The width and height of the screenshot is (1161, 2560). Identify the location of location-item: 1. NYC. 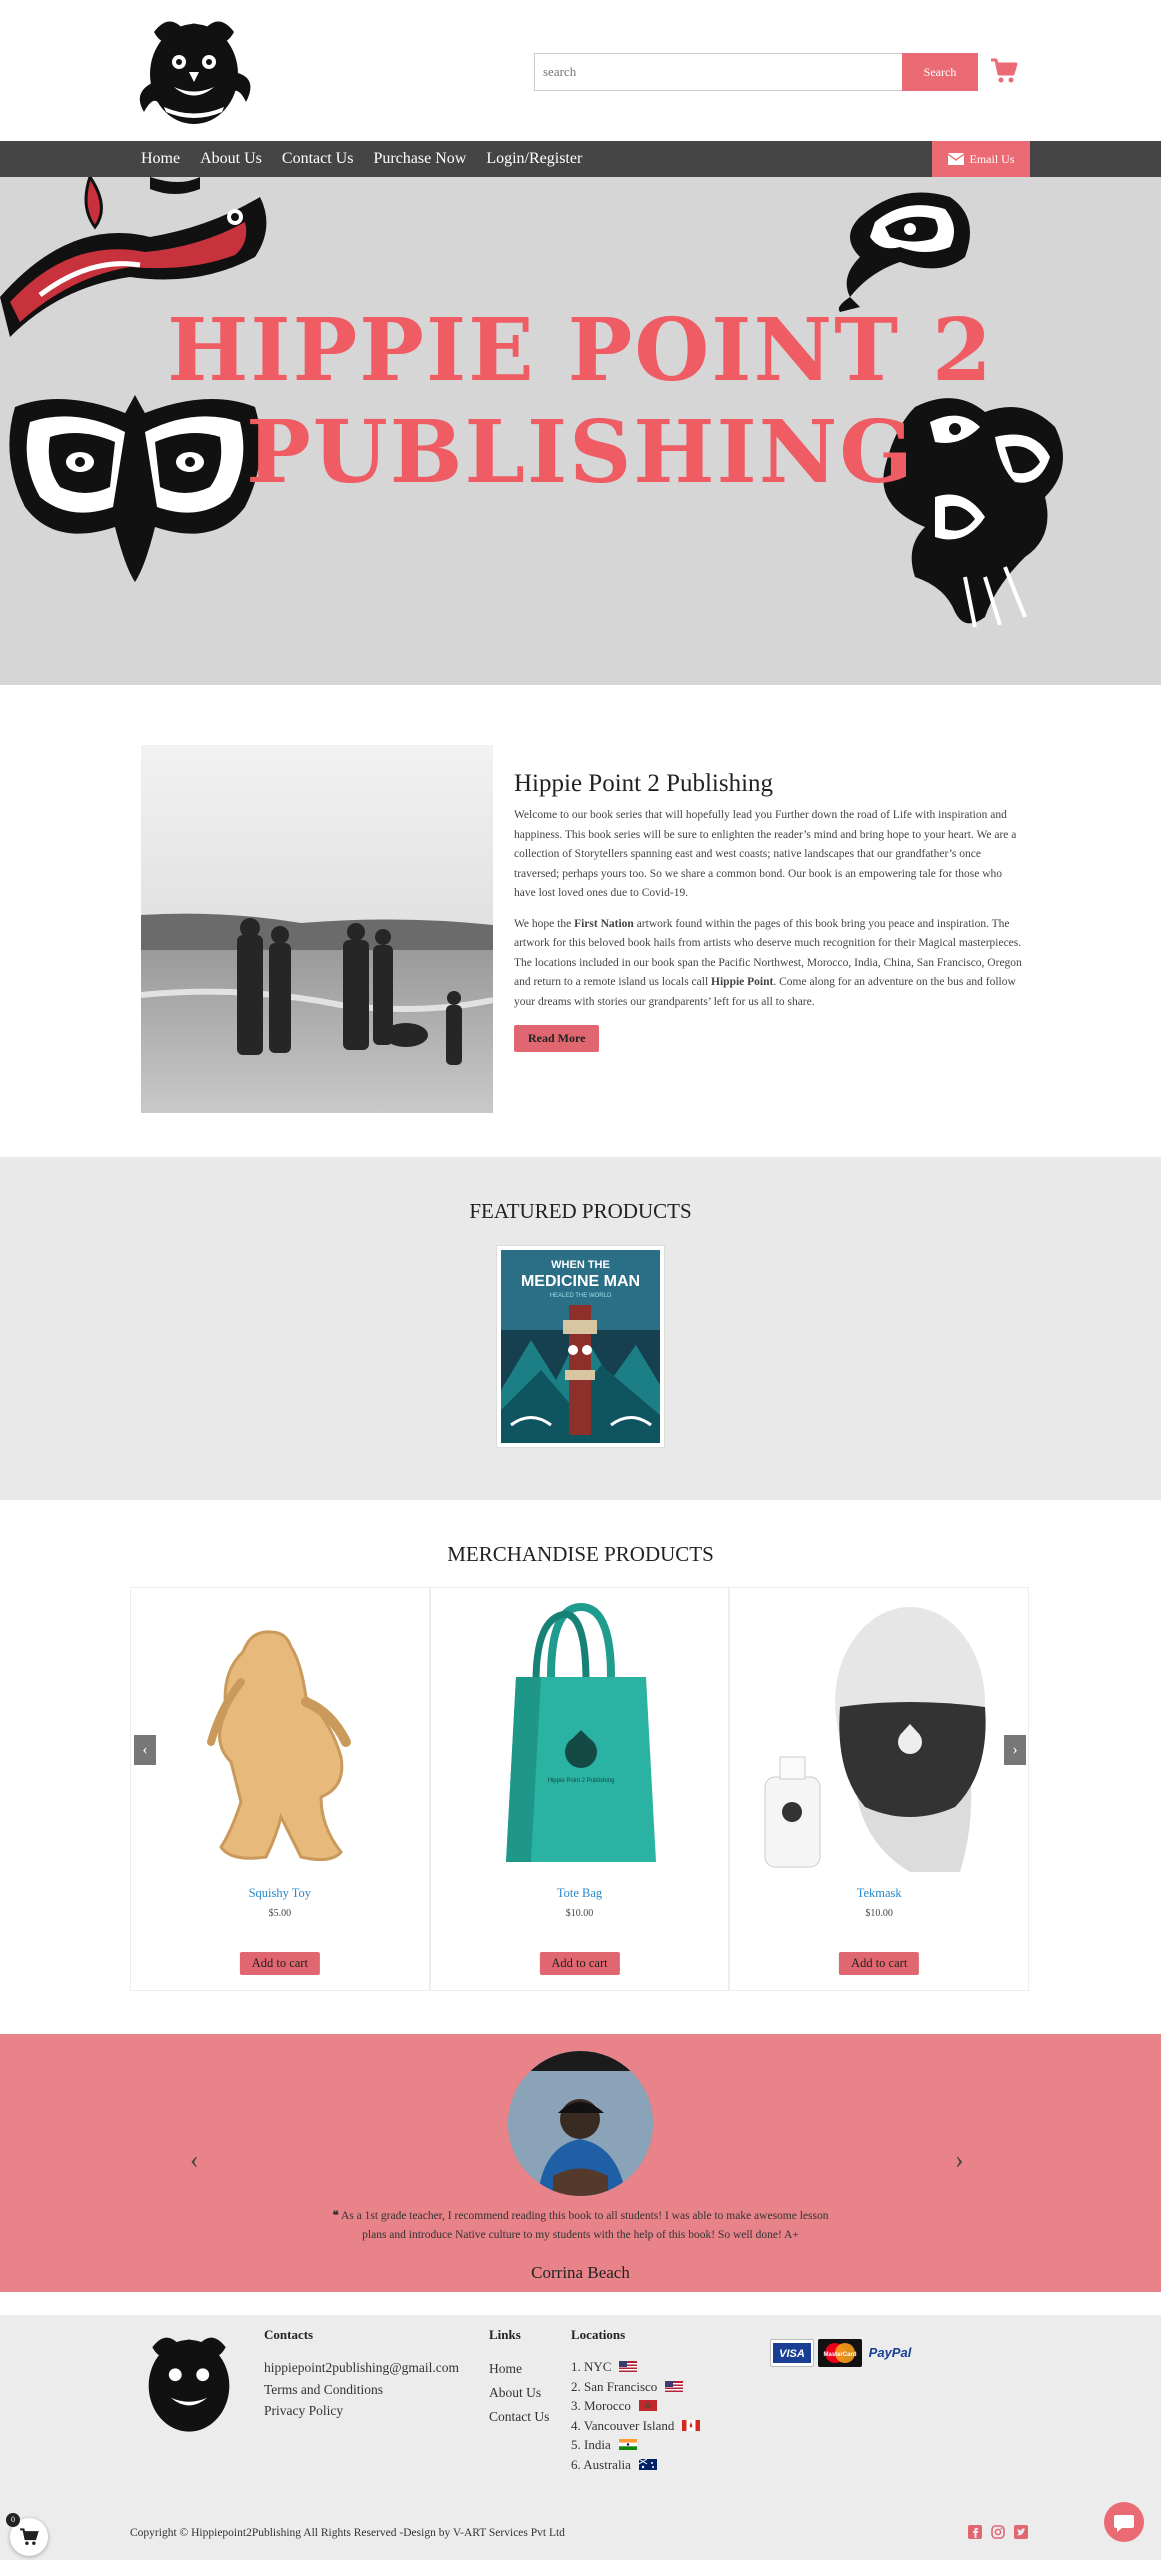
(635, 2367).